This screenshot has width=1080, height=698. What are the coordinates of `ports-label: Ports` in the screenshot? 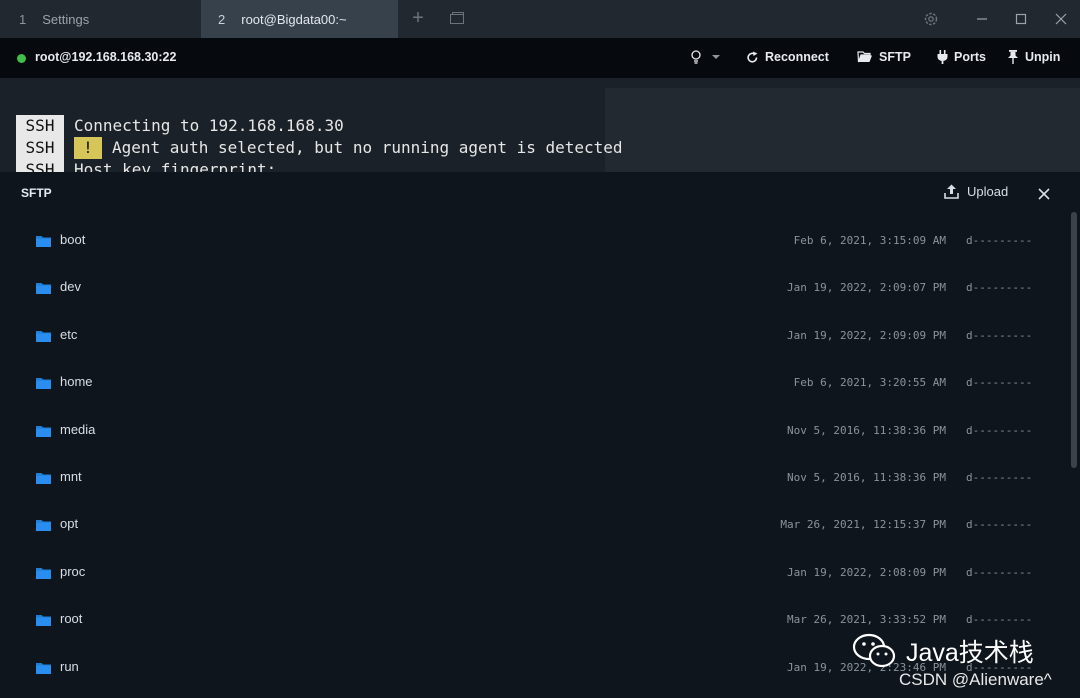 It's located at (970, 57).